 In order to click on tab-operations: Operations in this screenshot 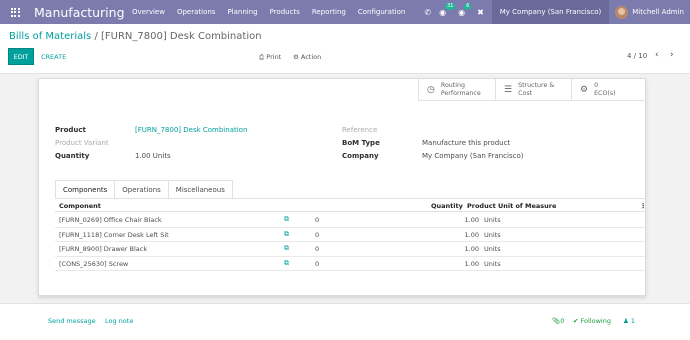, I will do `click(141, 189)`.